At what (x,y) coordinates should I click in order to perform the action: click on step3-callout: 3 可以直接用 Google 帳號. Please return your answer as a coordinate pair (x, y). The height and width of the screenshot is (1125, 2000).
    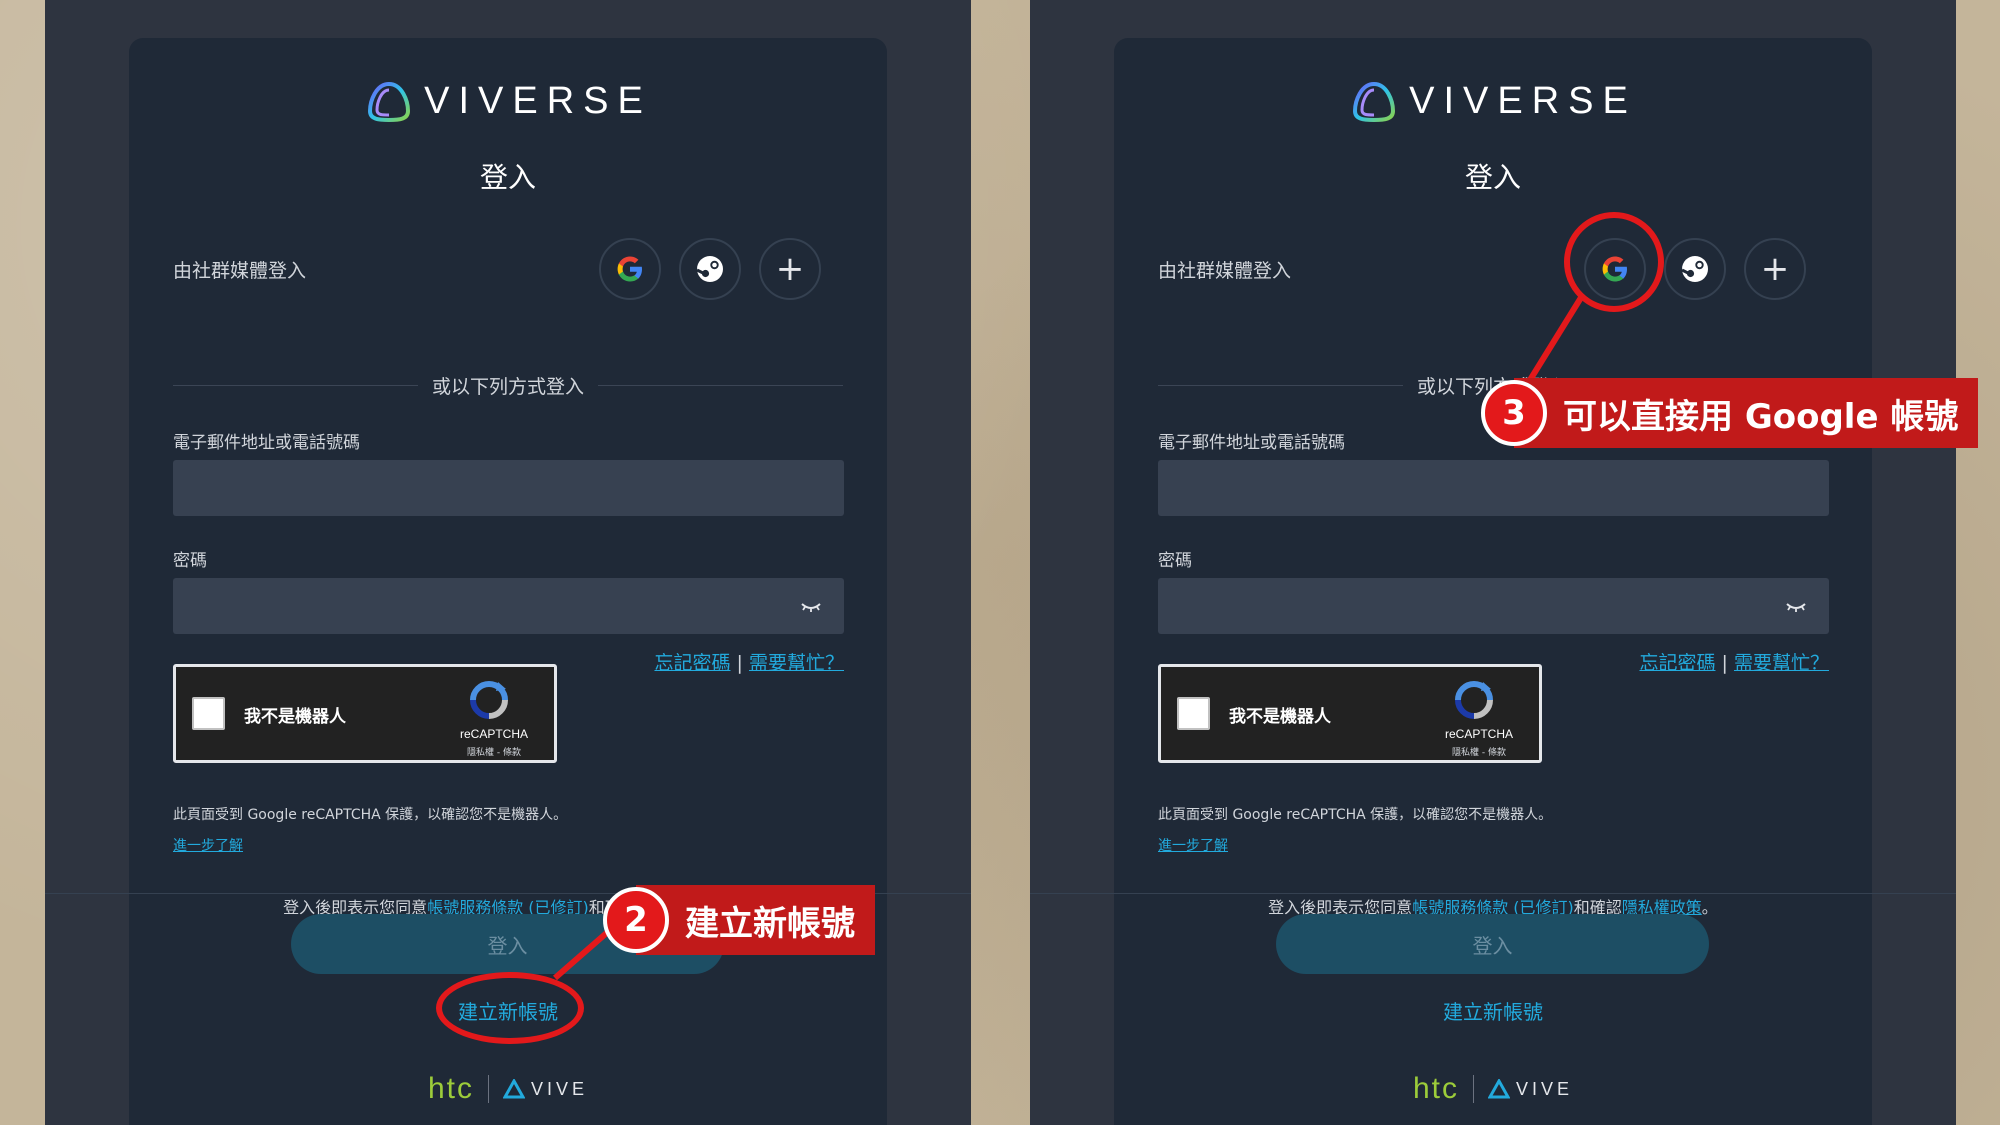
    Looking at the image, I should click on (1730, 413).